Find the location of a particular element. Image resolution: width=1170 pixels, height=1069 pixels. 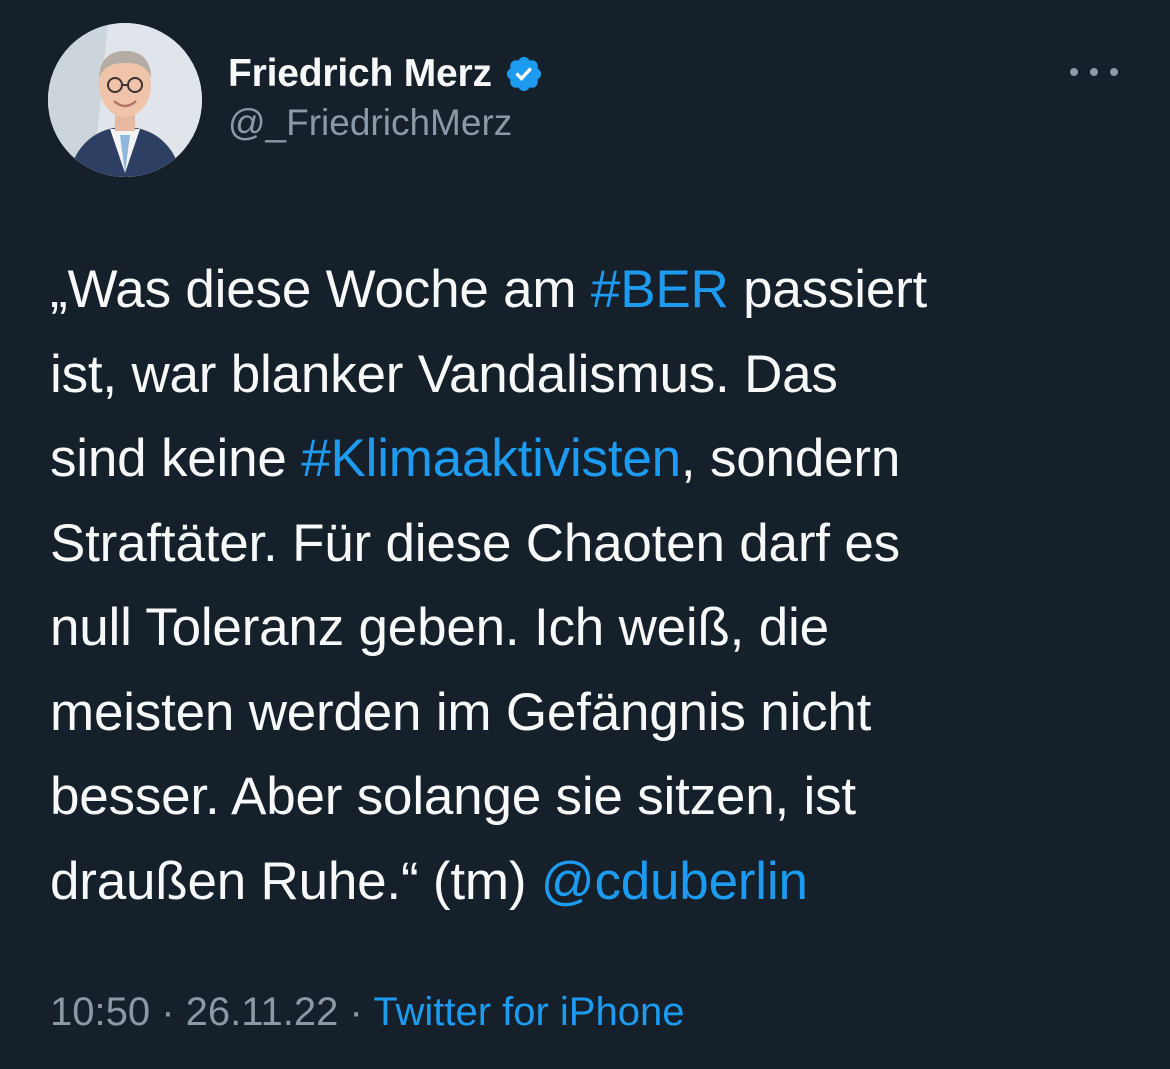

tweet-text-segment: passiert is located at coordinates (828, 289).